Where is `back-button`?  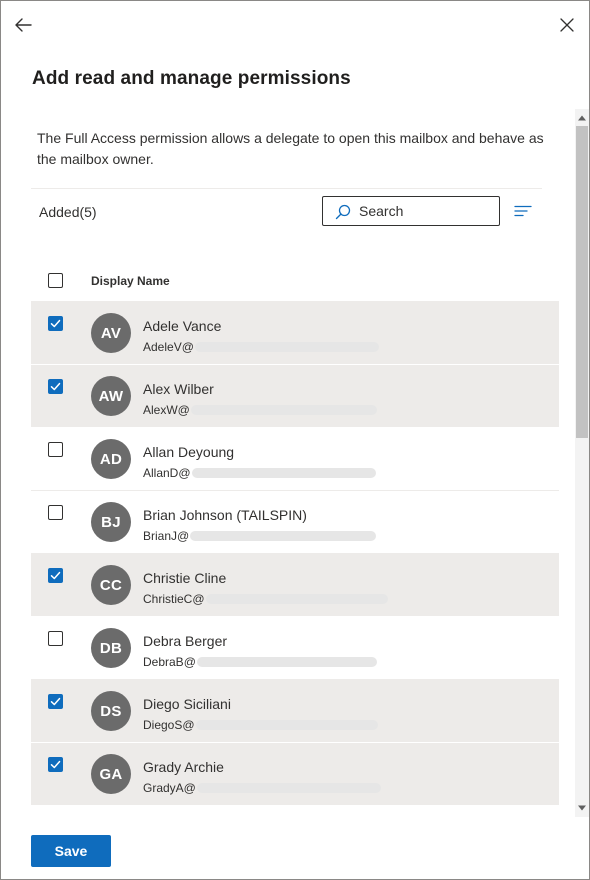
back-button is located at coordinates (23, 25).